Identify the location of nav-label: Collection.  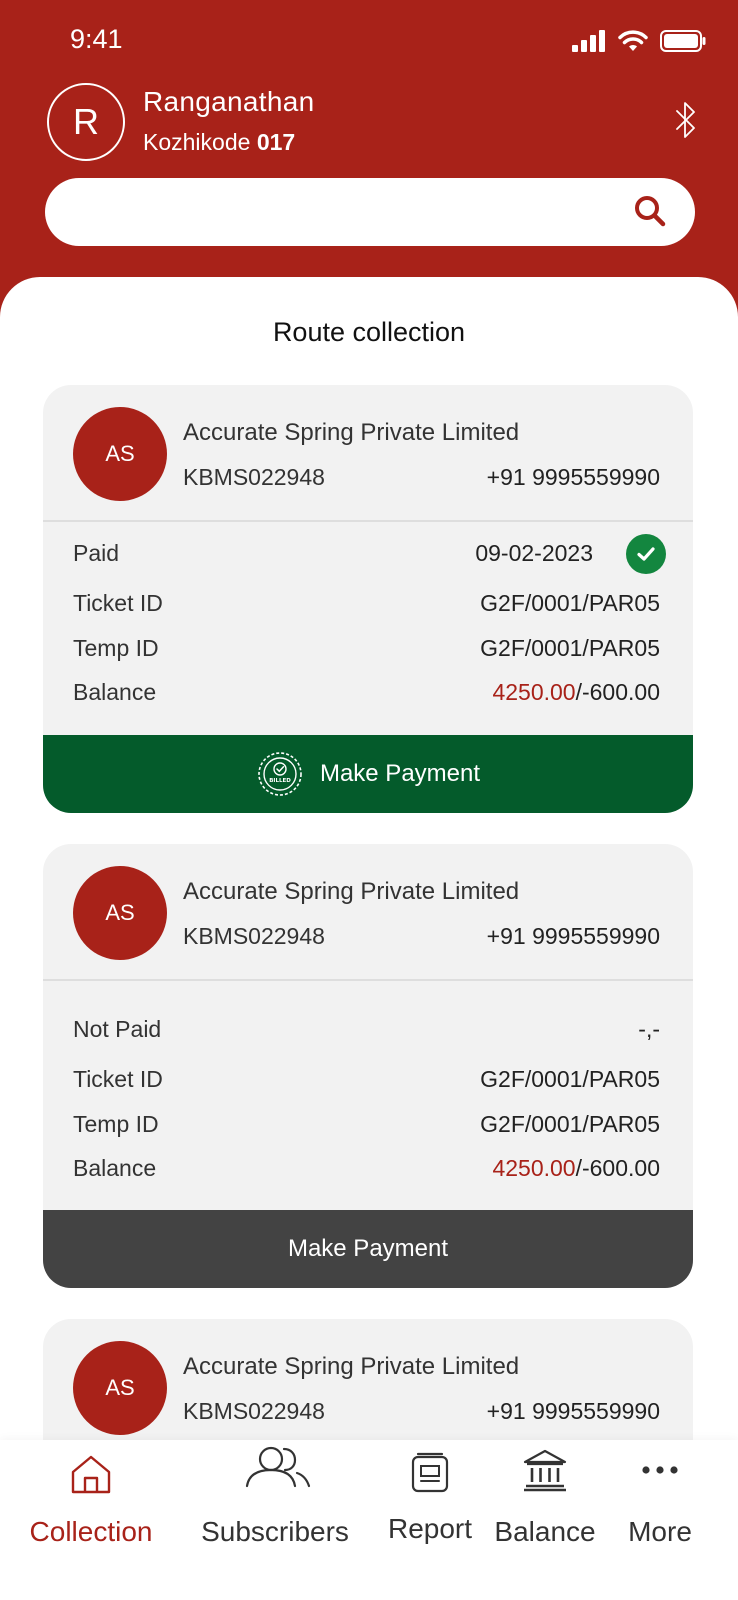
(91, 1531).